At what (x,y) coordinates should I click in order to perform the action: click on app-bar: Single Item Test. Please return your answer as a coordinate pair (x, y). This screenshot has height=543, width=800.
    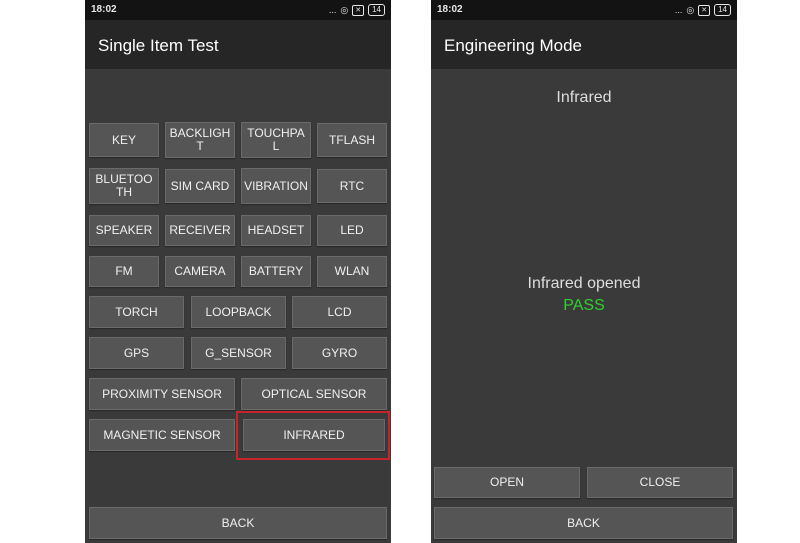
    Looking at the image, I should click on (238, 44).